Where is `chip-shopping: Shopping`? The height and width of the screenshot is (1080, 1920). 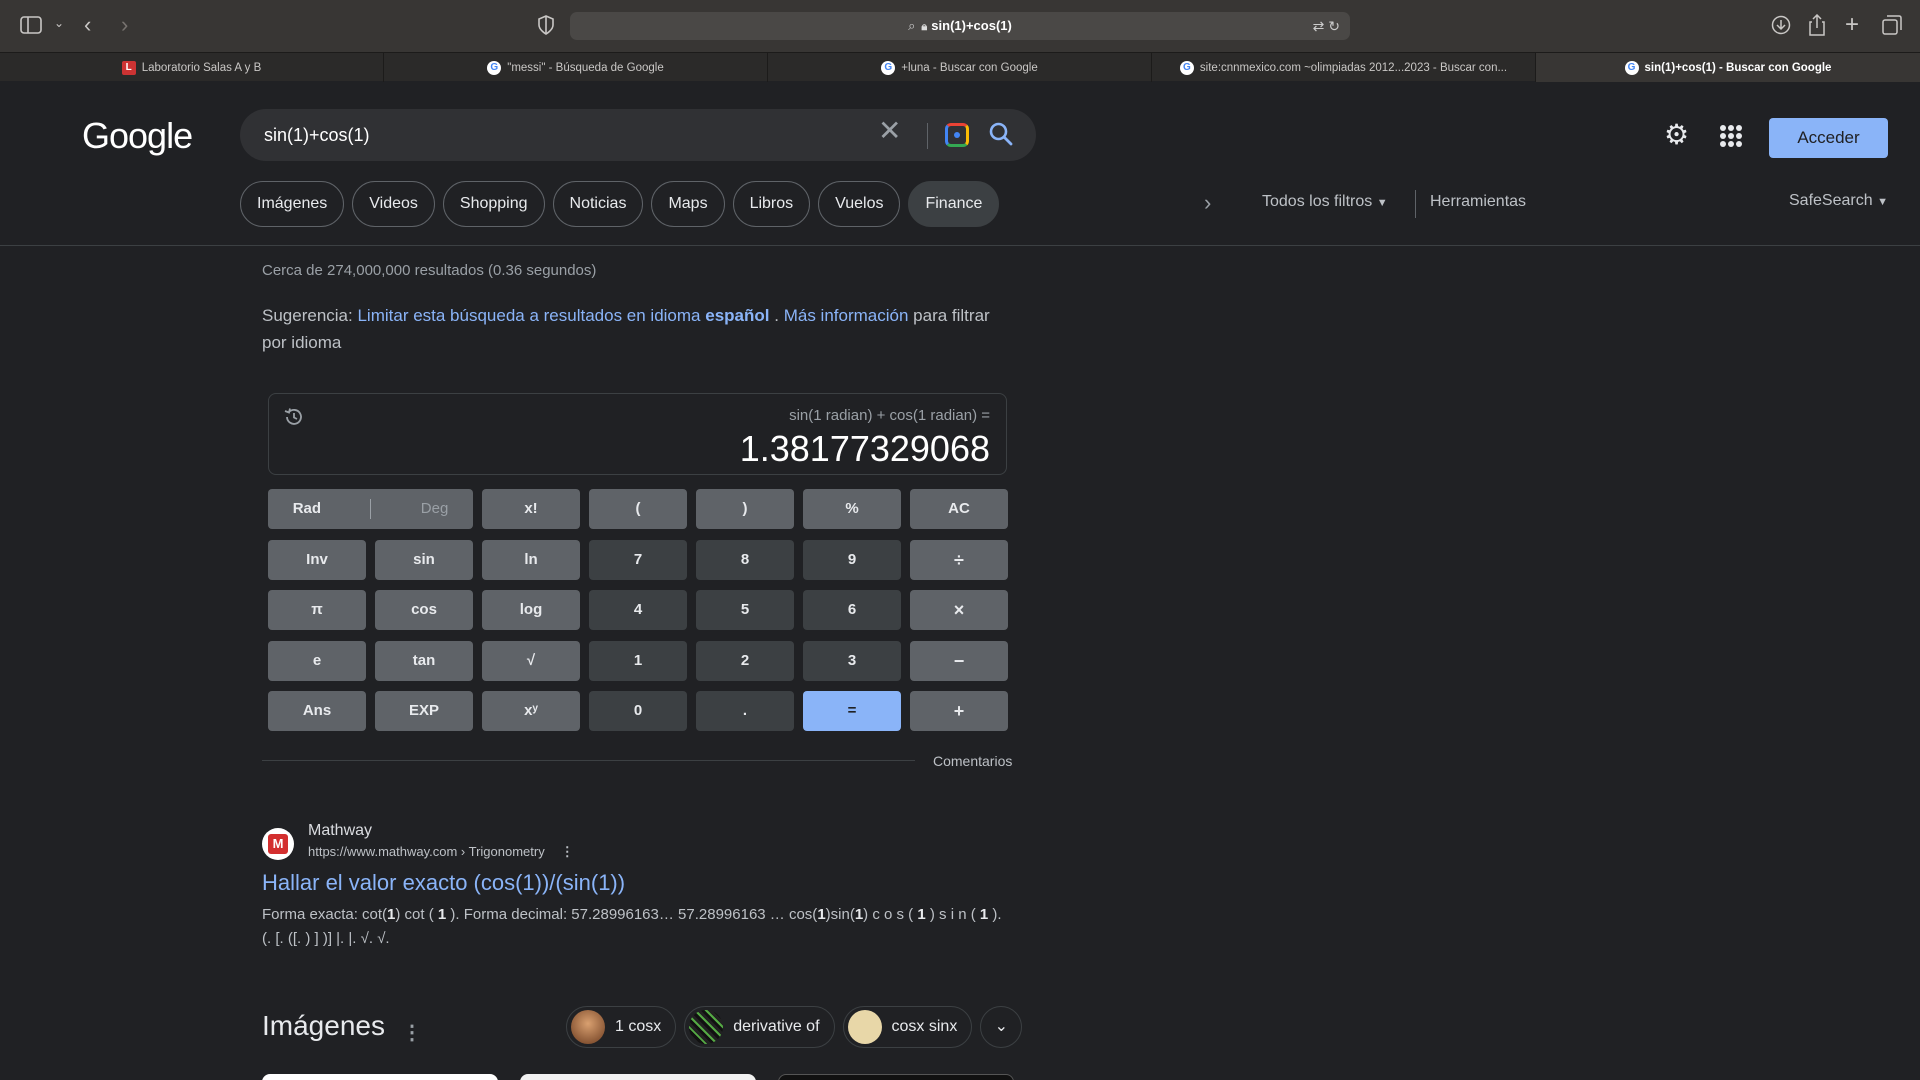
chip-shopping: Shopping is located at coordinates (493, 204).